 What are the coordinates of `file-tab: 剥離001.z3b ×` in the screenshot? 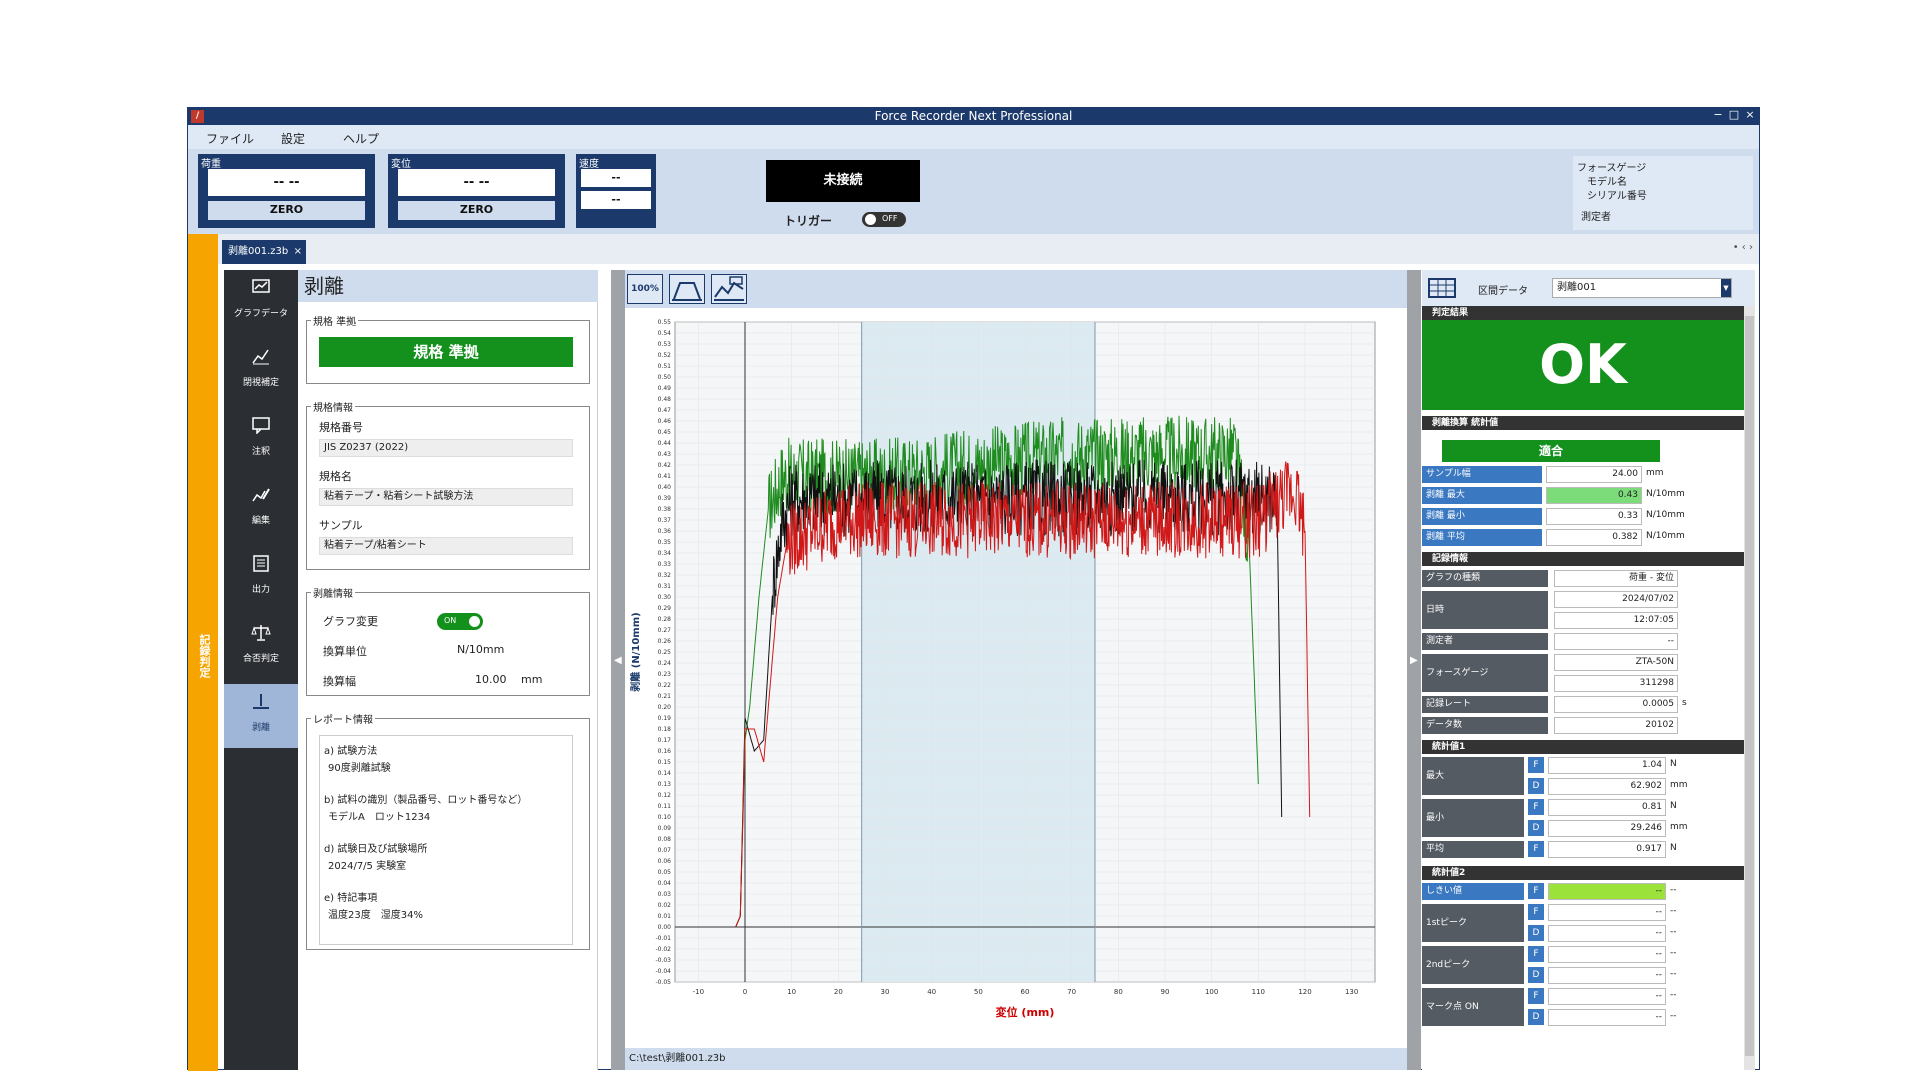 It's located at (264, 252).